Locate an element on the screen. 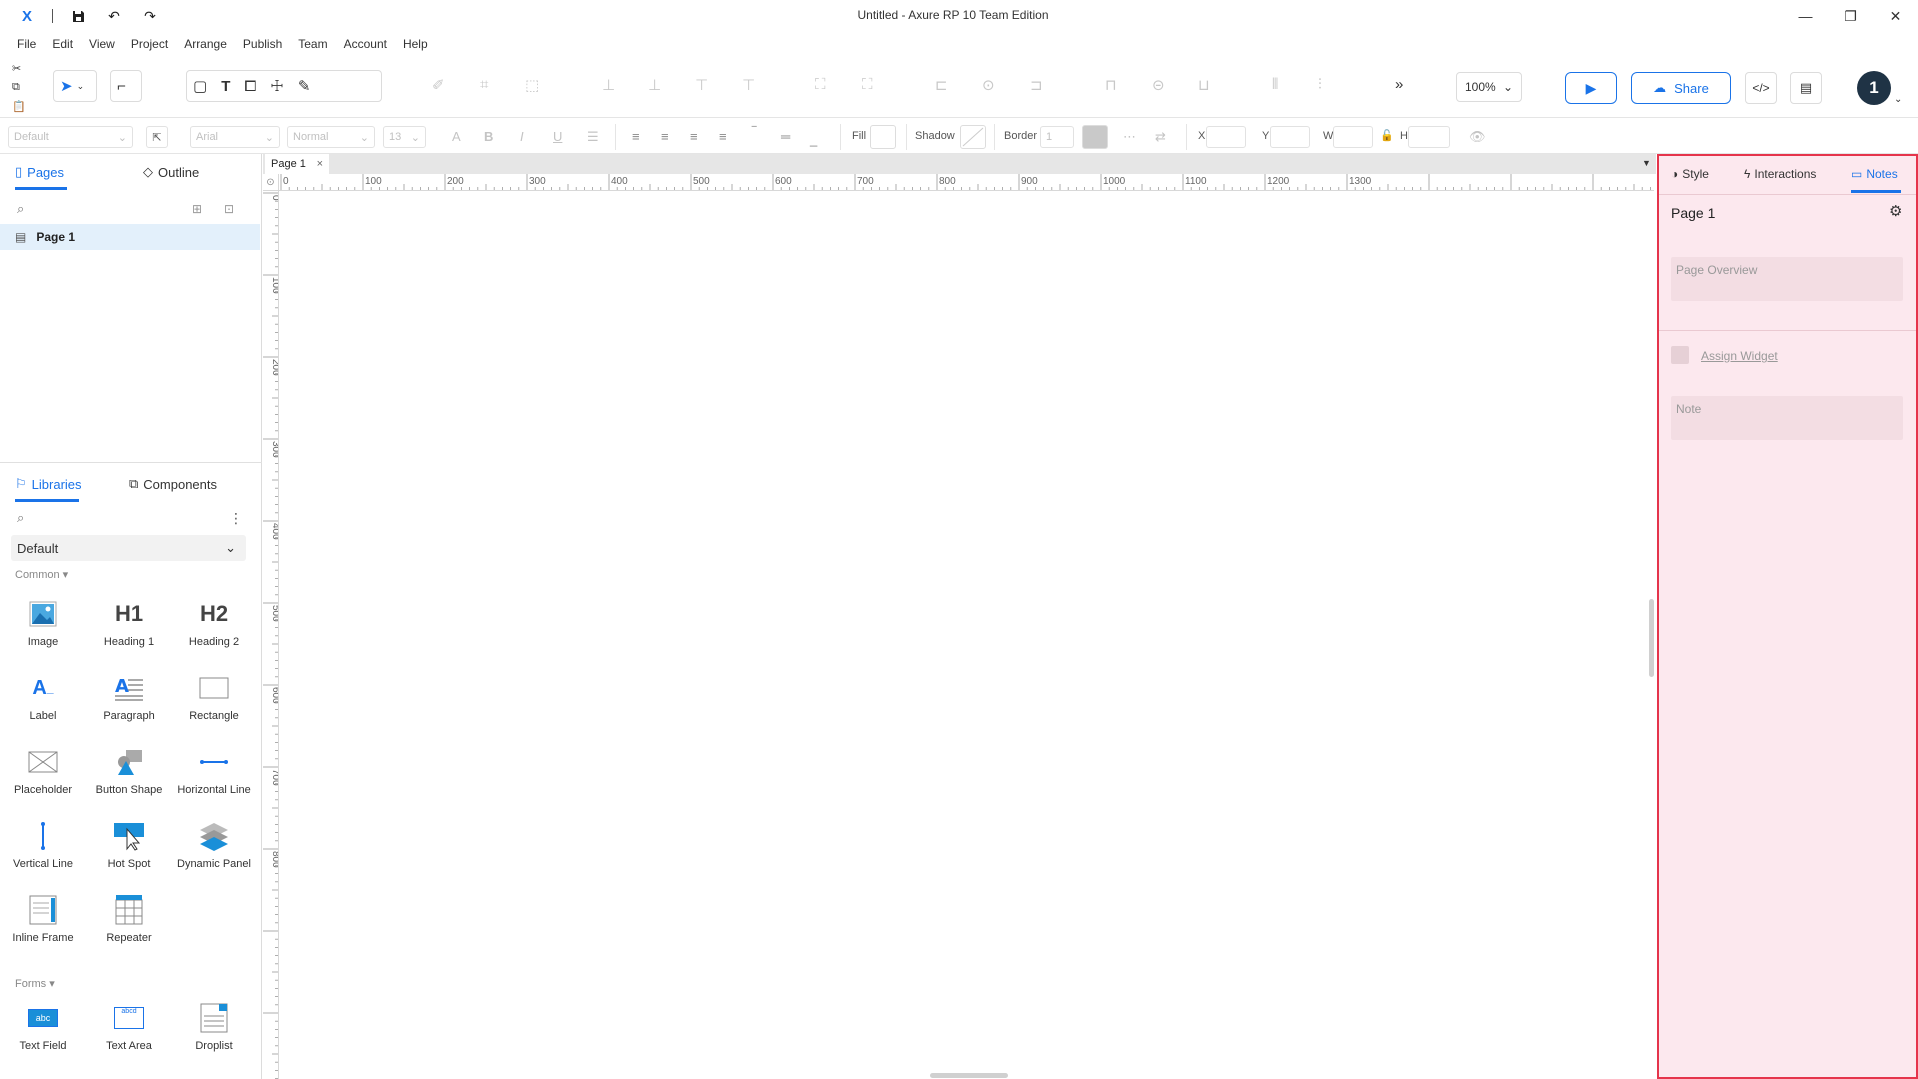 The width and height of the screenshot is (1918, 1079). pen-tool-icon: ✎ is located at coordinates (304, 86).